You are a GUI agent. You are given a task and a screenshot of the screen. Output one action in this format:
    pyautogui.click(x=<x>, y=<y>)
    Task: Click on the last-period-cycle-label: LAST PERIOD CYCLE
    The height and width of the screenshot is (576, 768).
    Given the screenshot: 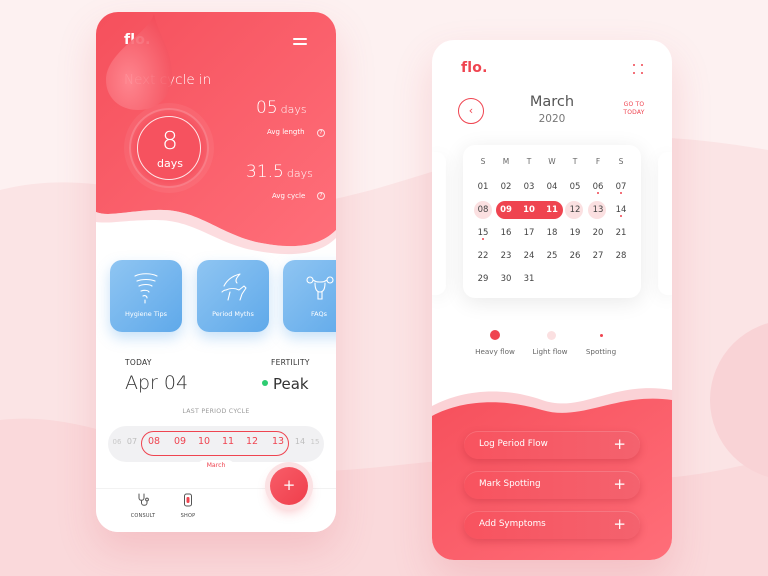 What is the action you would take?
    pyautogui.click(x=216, y=411)
    